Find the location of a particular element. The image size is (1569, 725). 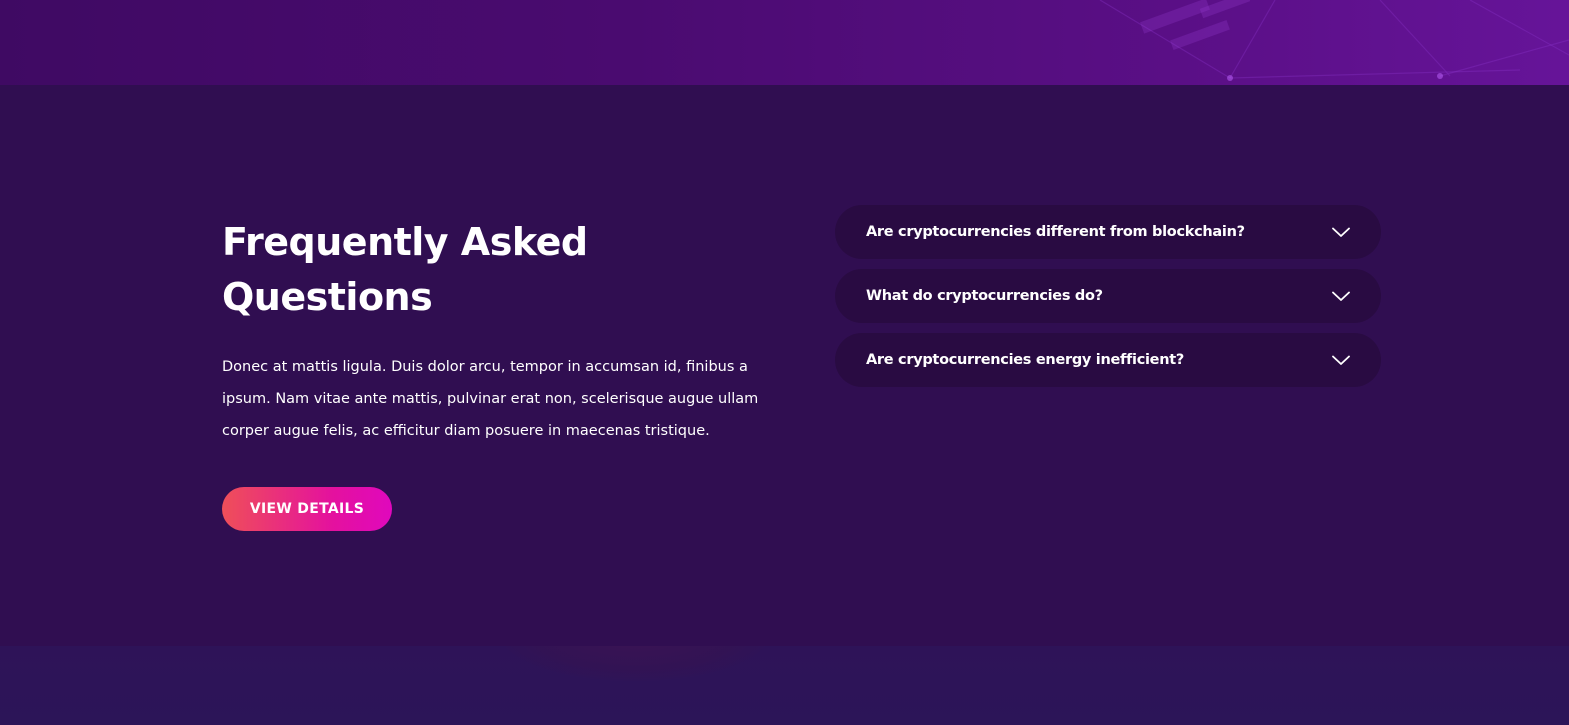

faq-title-line-2: Questions is located at coordinates (327, 297).